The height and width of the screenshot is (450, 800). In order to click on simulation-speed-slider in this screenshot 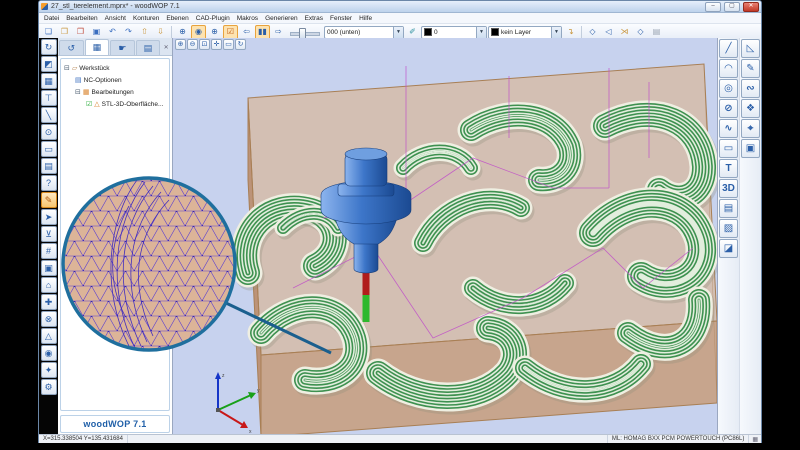, I will do `click(305, 32)`.